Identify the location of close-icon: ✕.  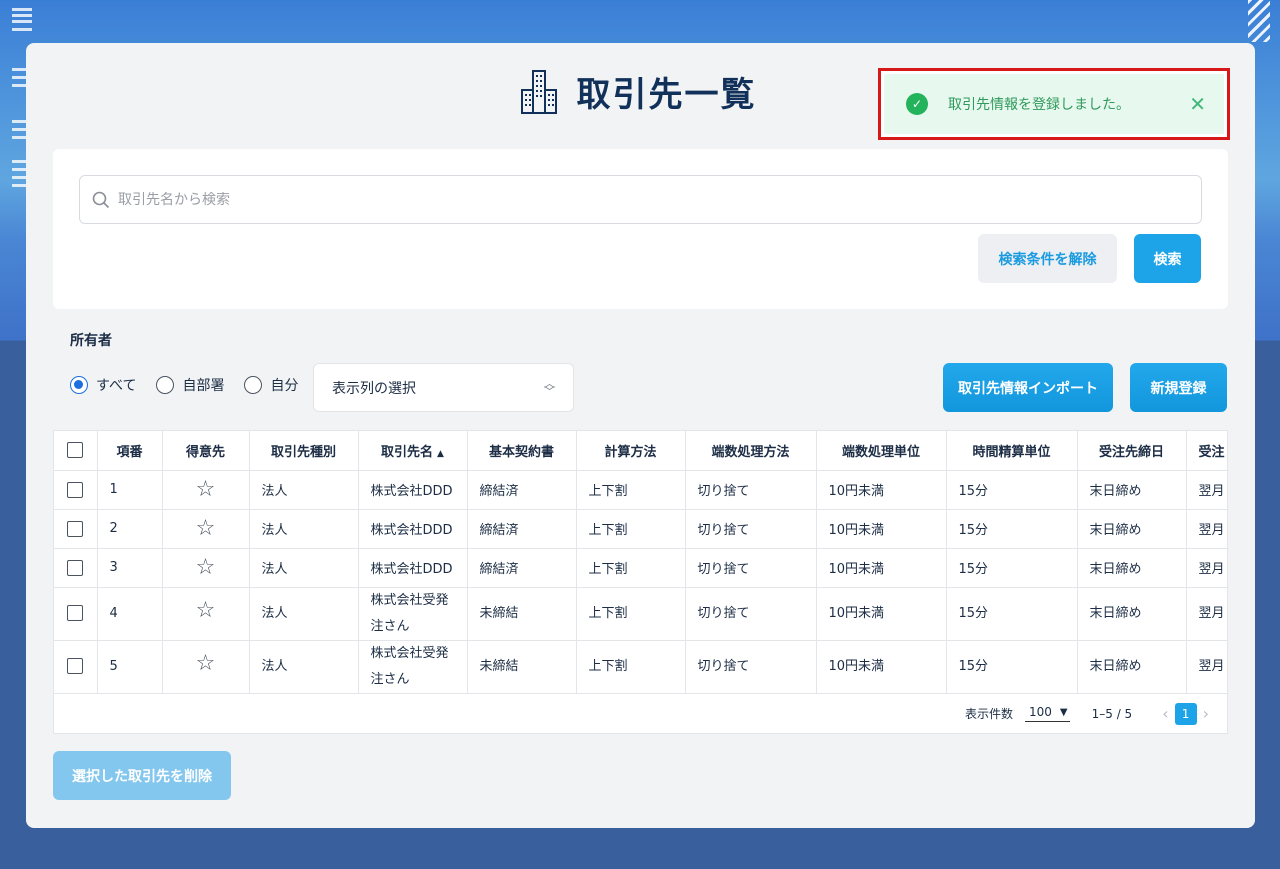
(1197, 104).